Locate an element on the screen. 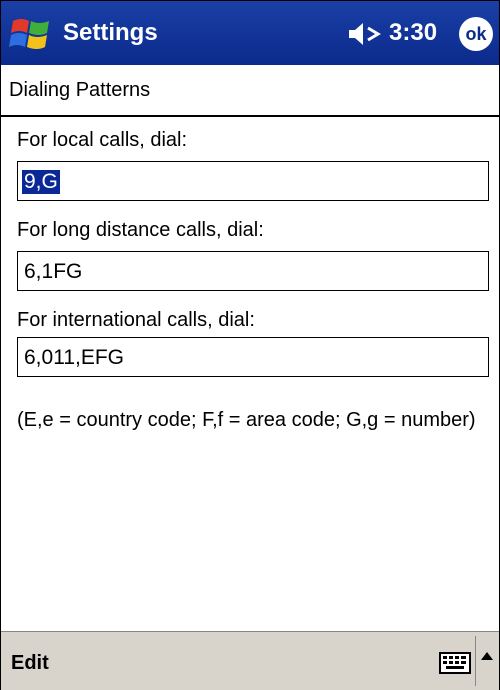 This screenshot has height=690, width=500. app-title: Settings is located at coordinates (110, 32).